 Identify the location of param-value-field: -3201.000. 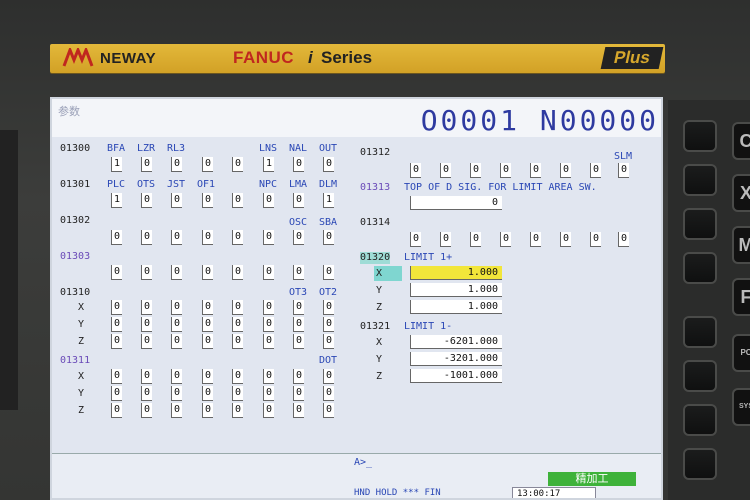
(456, 359).